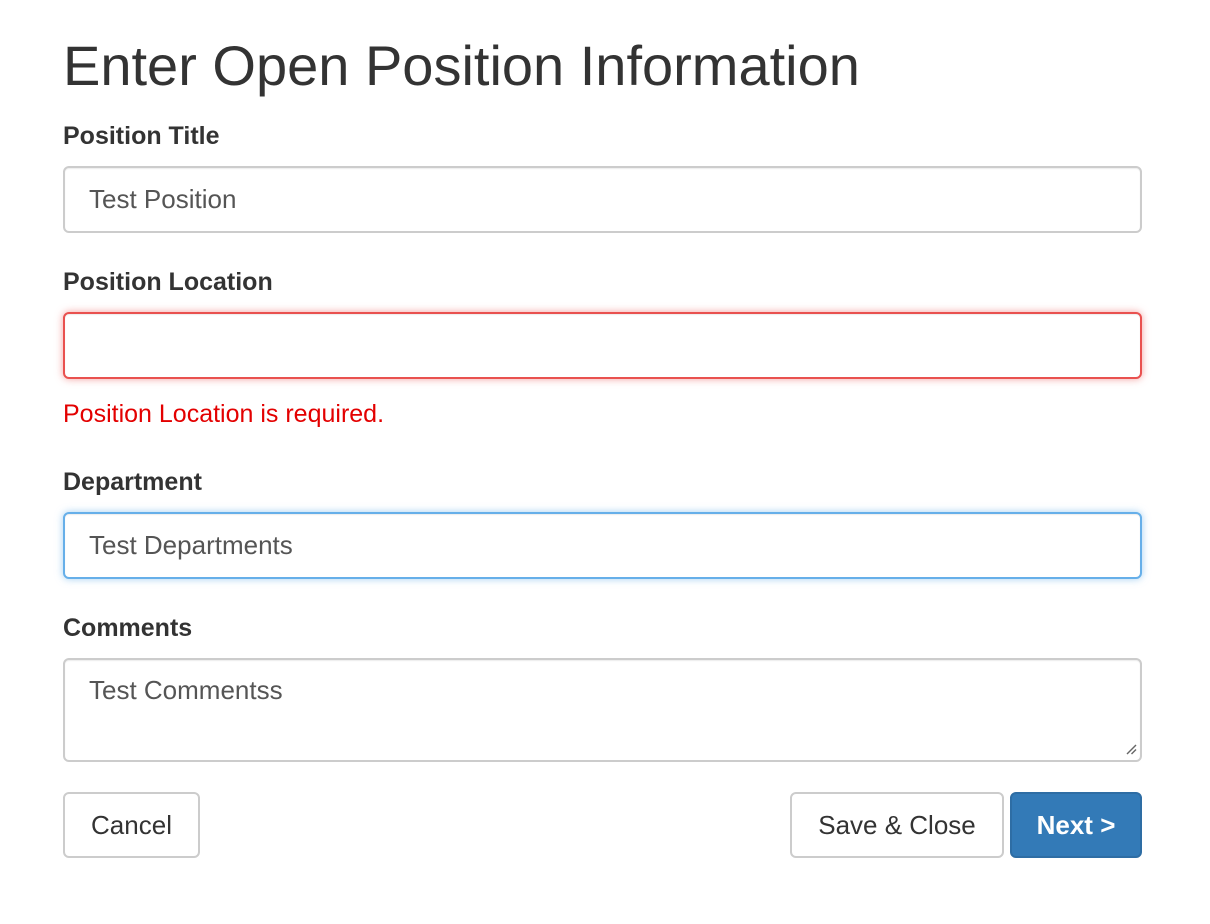  What do you see at coordinates (132, 482) in the screenshot?
I see `department-label: Department` at bounding box center [132, 482].